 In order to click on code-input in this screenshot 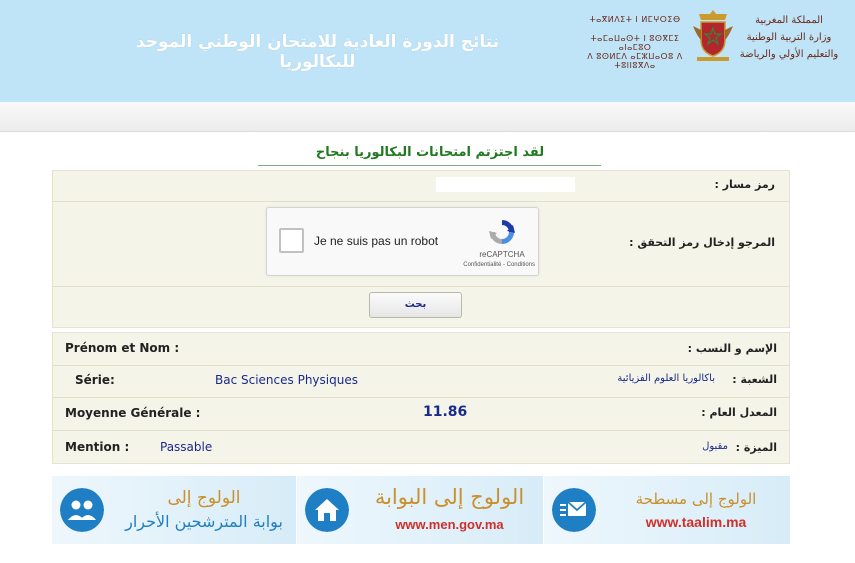, I will do `click(505, 184)`.